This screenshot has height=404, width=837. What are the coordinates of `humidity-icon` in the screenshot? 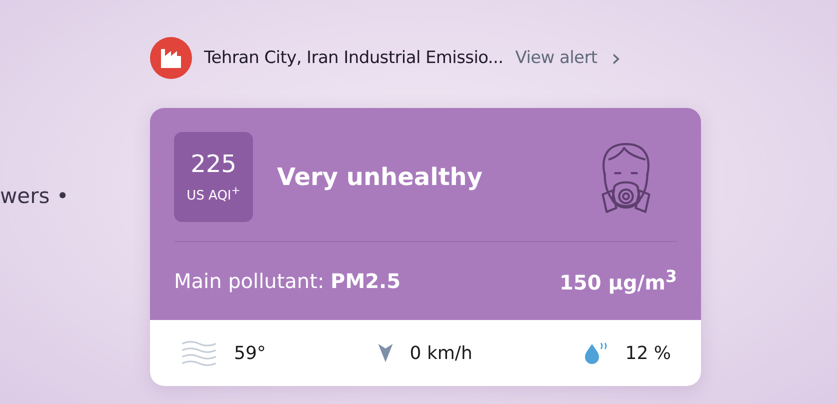 It's located at (596, 353).